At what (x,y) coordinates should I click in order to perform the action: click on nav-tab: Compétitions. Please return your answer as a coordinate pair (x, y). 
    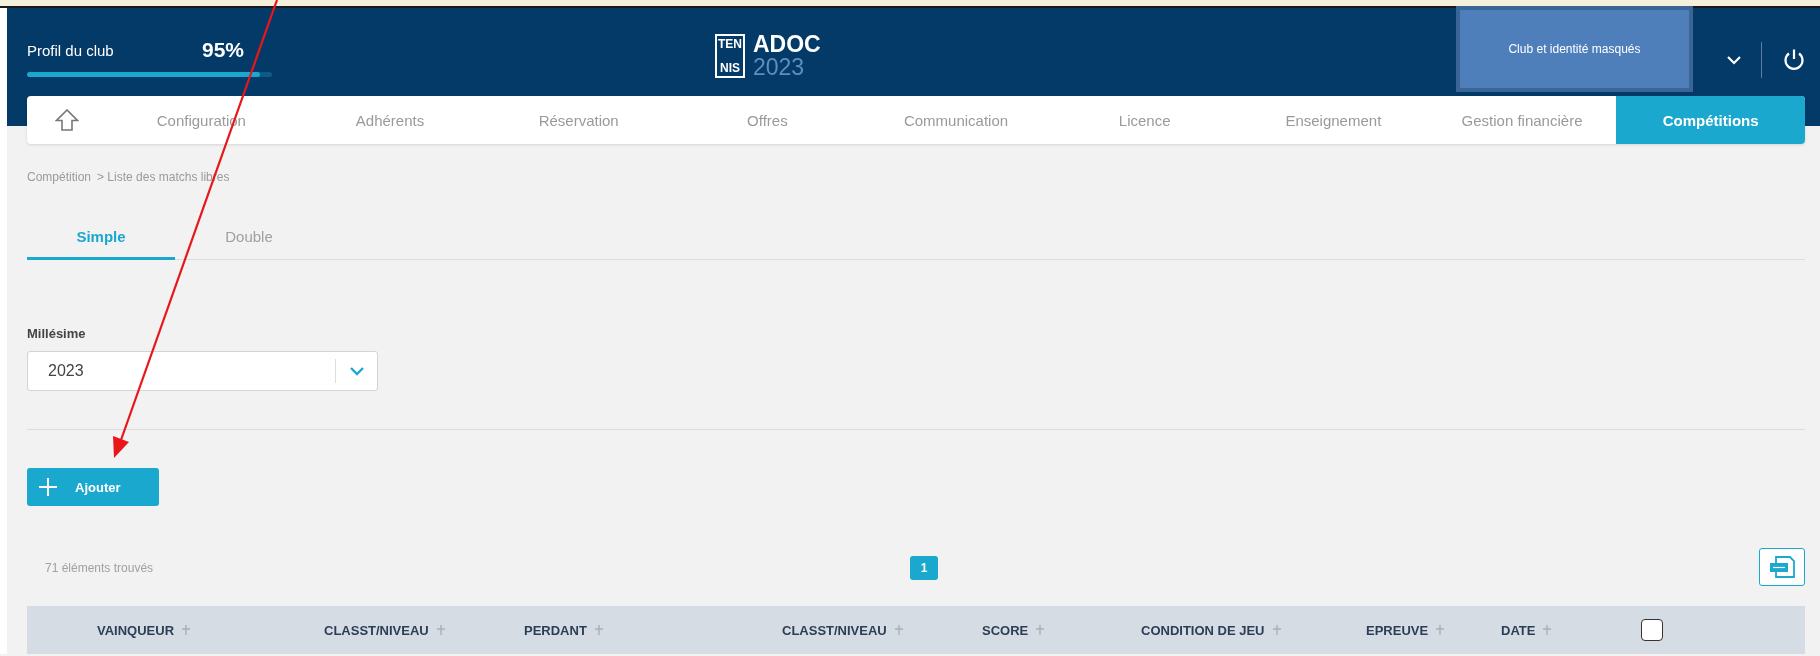
    Looking at the image, I should click on (1711, 120).